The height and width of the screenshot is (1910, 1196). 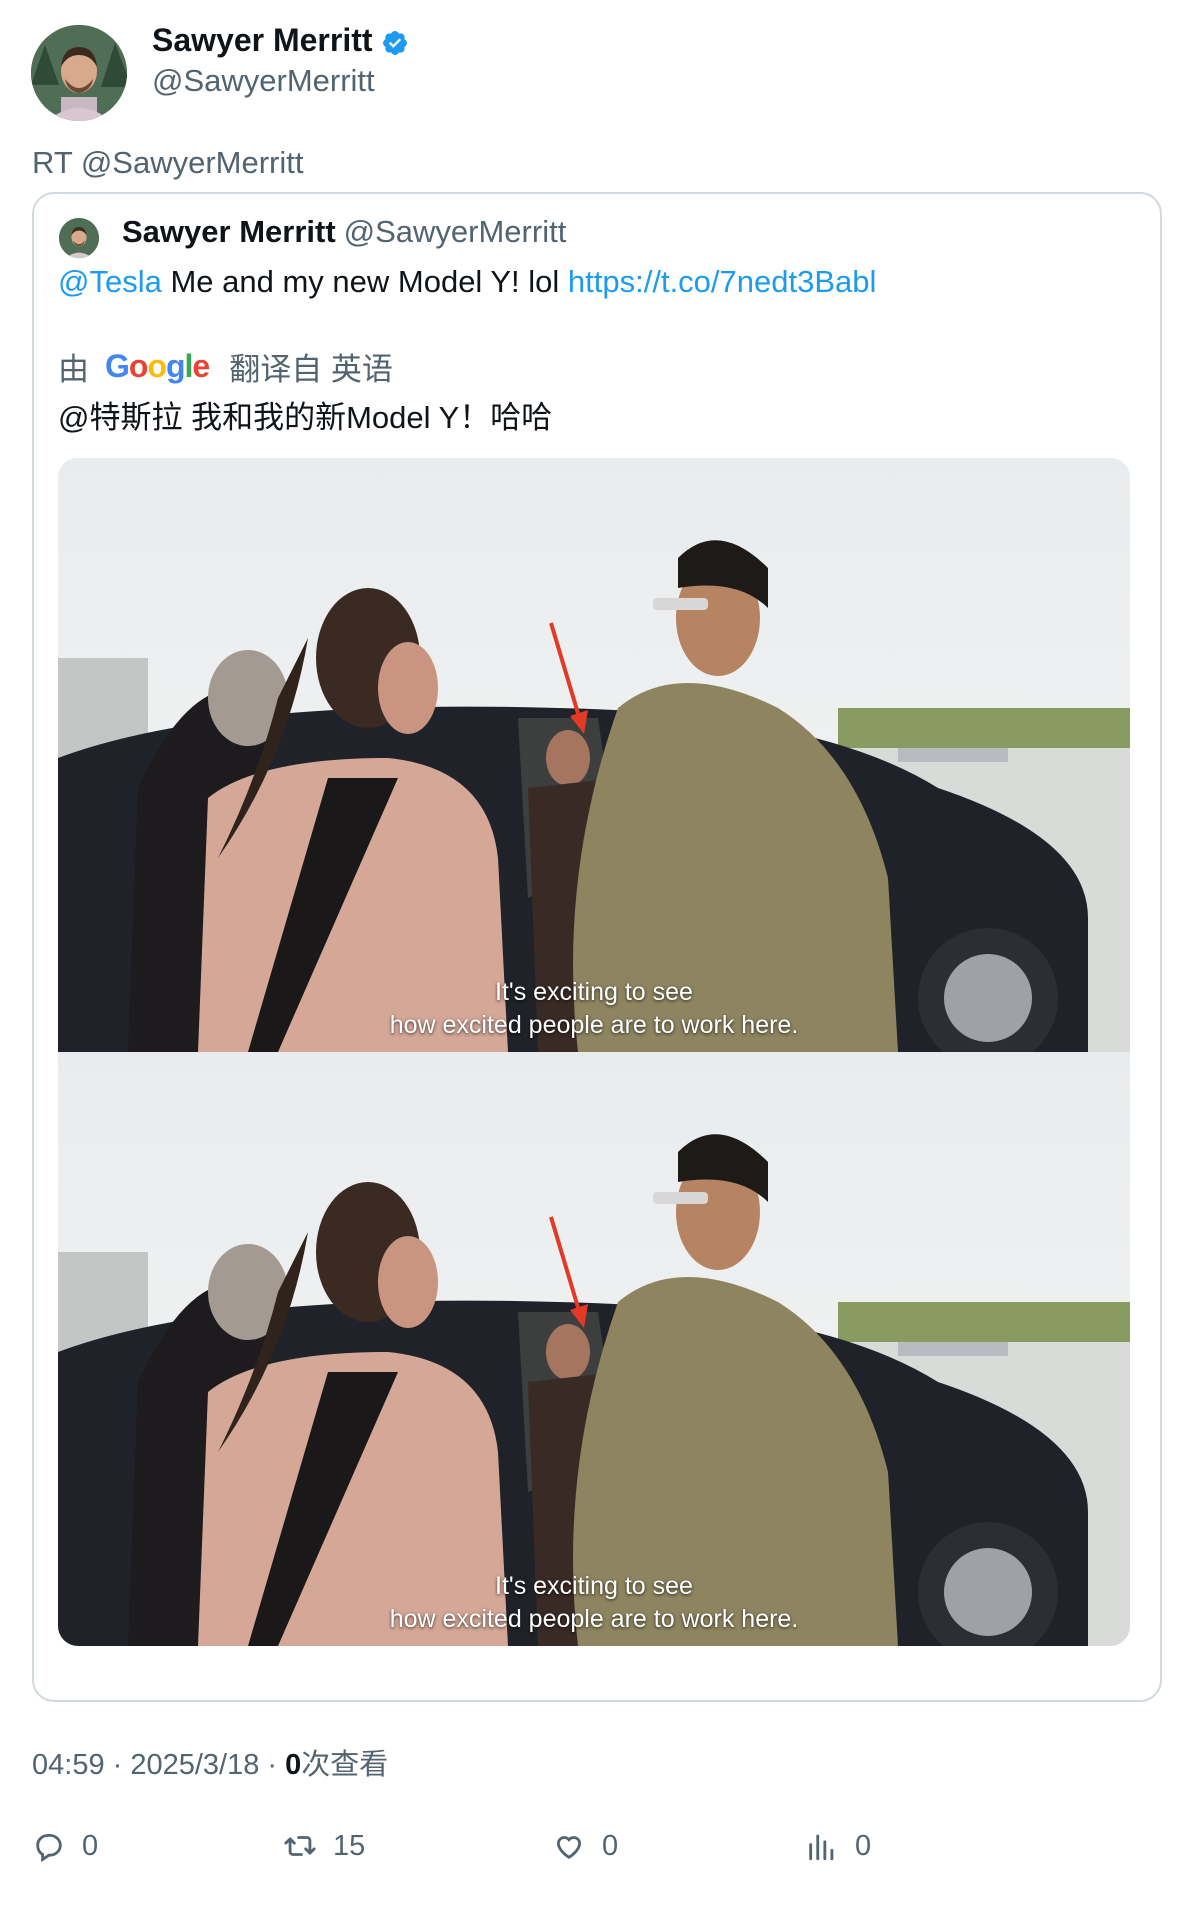 I want to click on quoted-author-avatar, so click(x=79, y=238).